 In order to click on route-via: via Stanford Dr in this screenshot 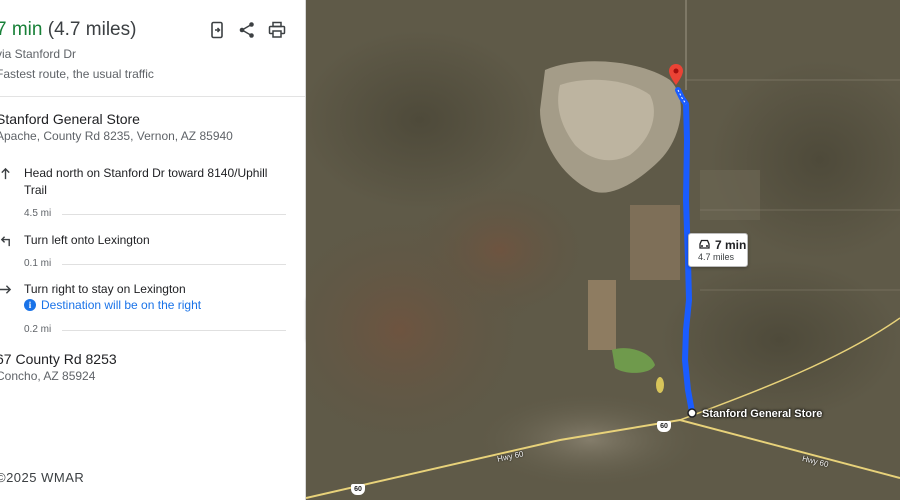, I will do `click(38, 54)`.